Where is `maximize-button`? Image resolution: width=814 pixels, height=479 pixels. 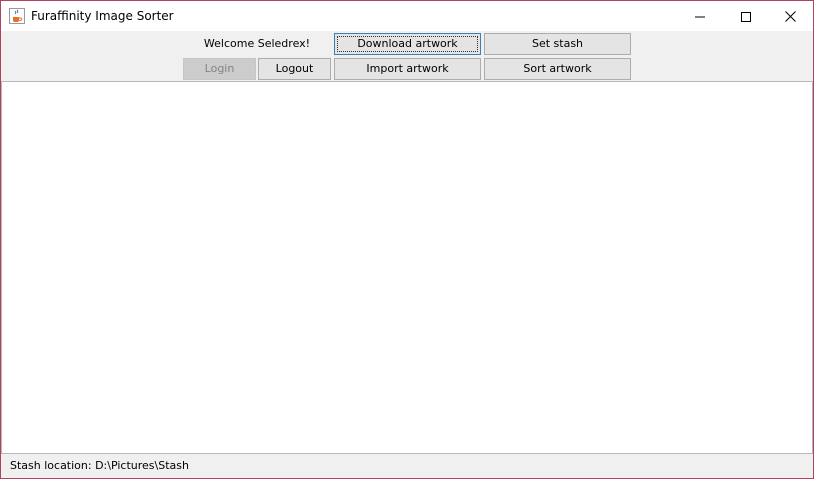
maximize-button is located at coordinates (746, 16).